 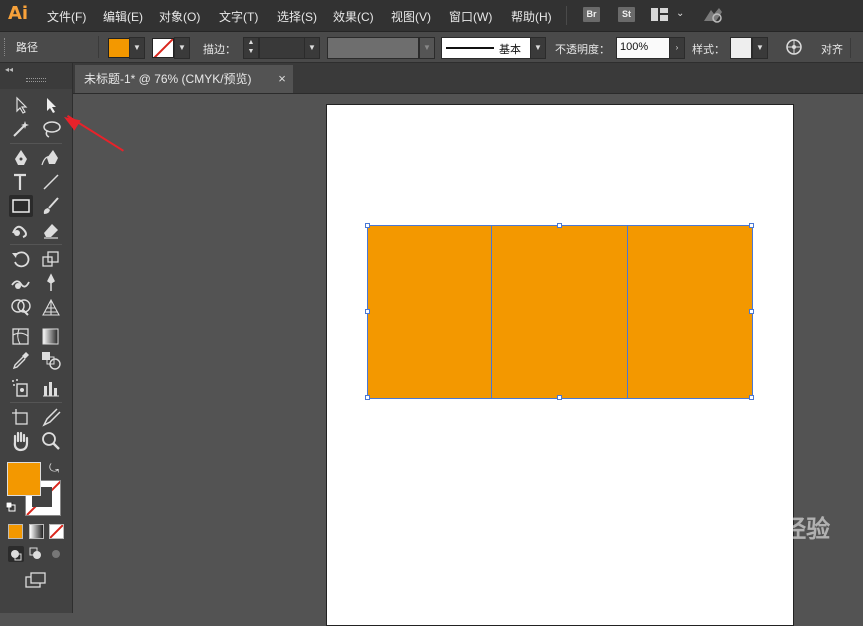 What do you see at coordinates (36, 76) in the screenshot?
I see `tools-panel-header: ◂◂` at bounding box center [36, 76].